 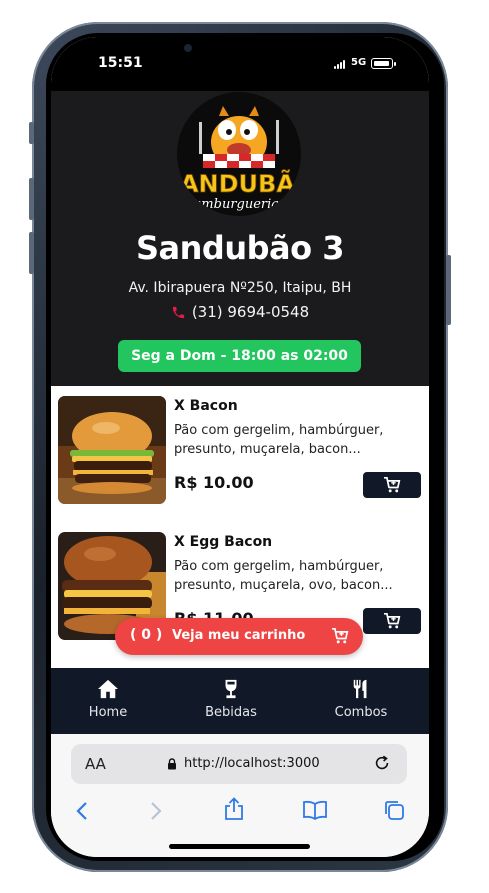 I want to click on tabs-icon, so click(x=394, y=810).